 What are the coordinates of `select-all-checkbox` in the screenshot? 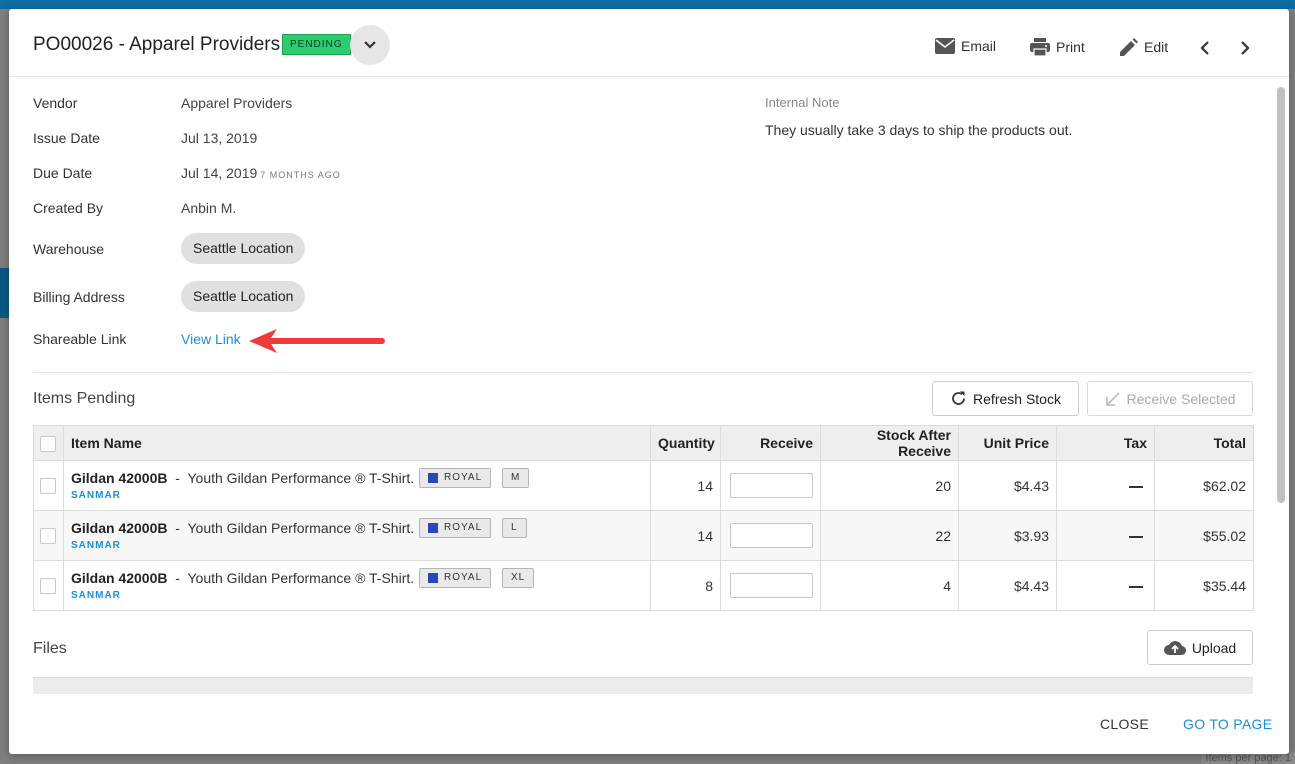 It's located at (48, 443).